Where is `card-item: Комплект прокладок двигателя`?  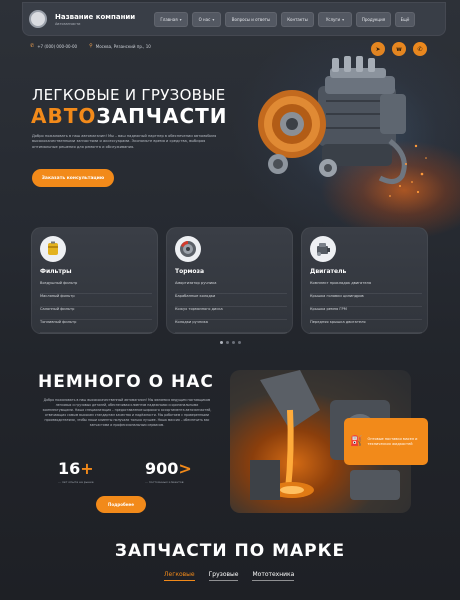 card-item: Комплект прокладок двигателя is located at coordinates (366, 287).